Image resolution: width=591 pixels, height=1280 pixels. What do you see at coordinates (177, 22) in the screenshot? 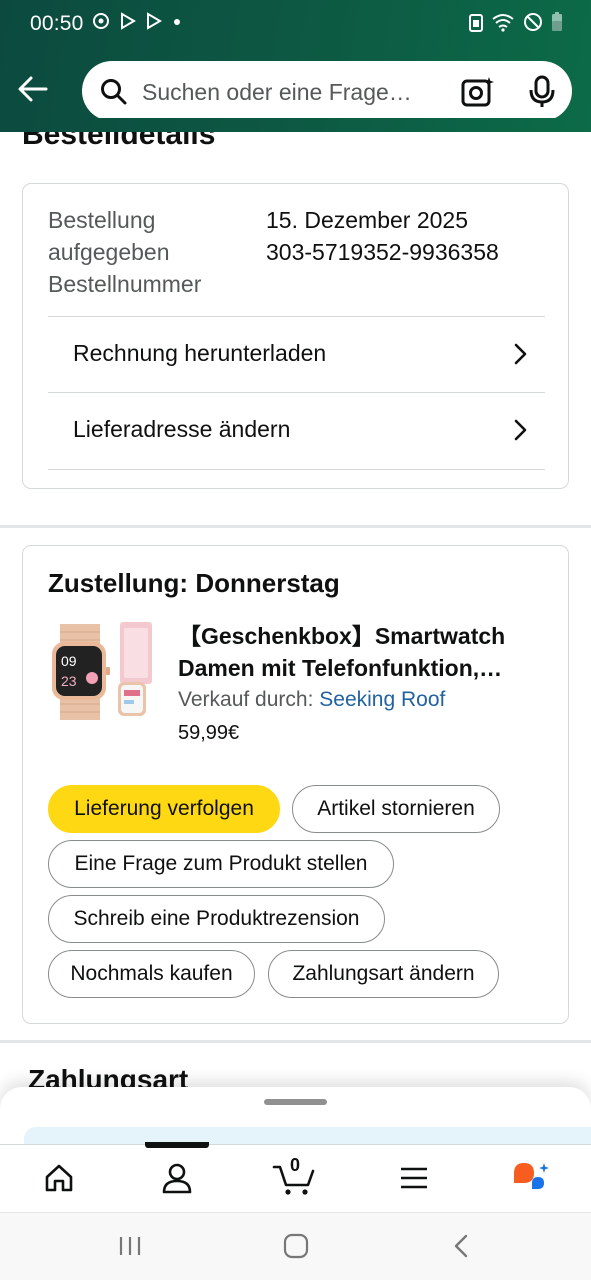
I see `dot-icon` at bounding box center [177, 22].